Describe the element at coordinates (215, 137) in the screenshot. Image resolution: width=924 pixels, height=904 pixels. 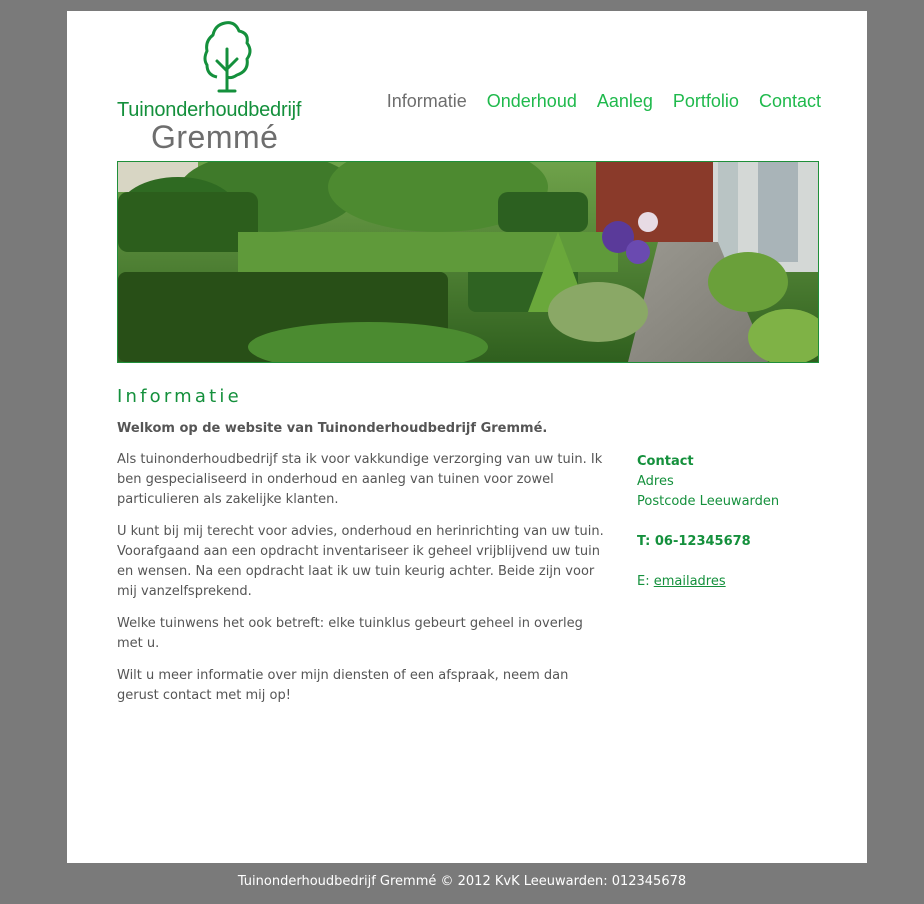
I see `brand-surname: Gremmé` at that location.